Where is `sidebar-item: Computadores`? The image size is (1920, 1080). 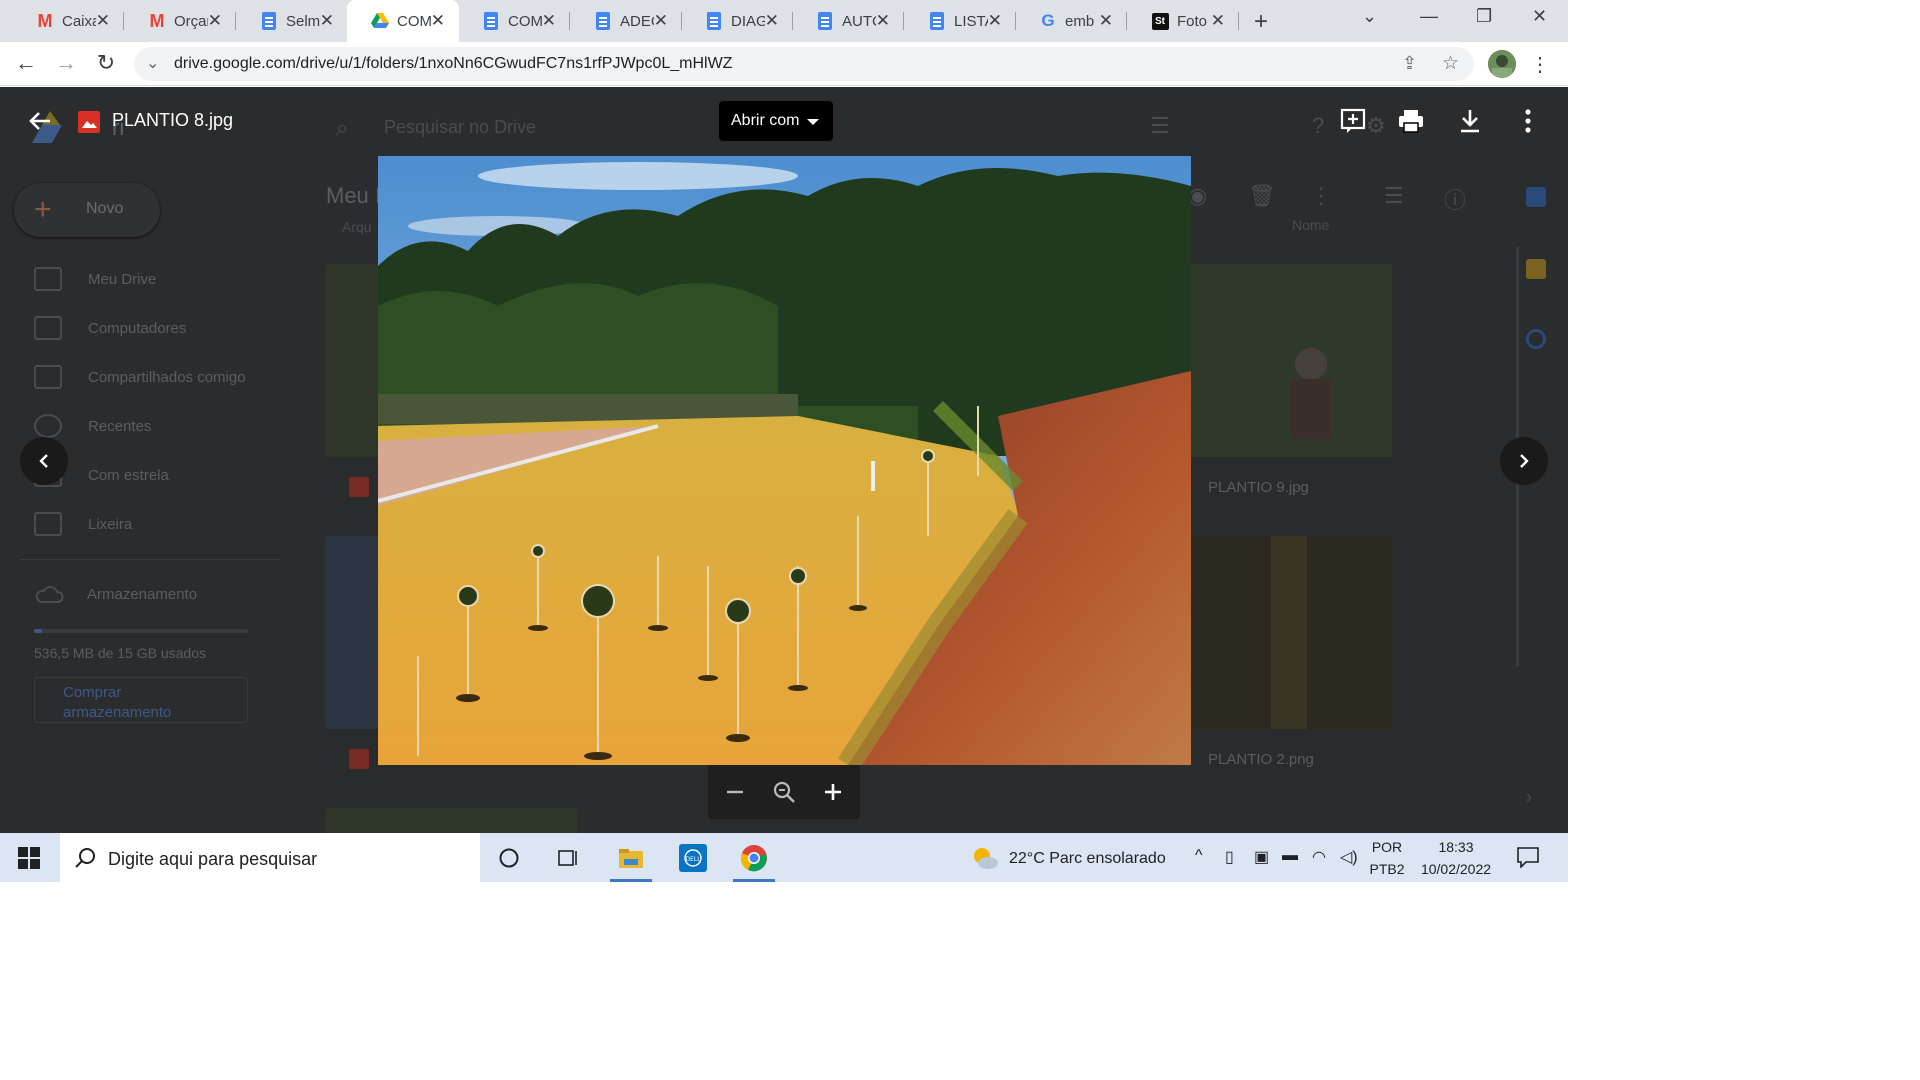
sidebar-item: Computadores is located at coordinates (110, 328).